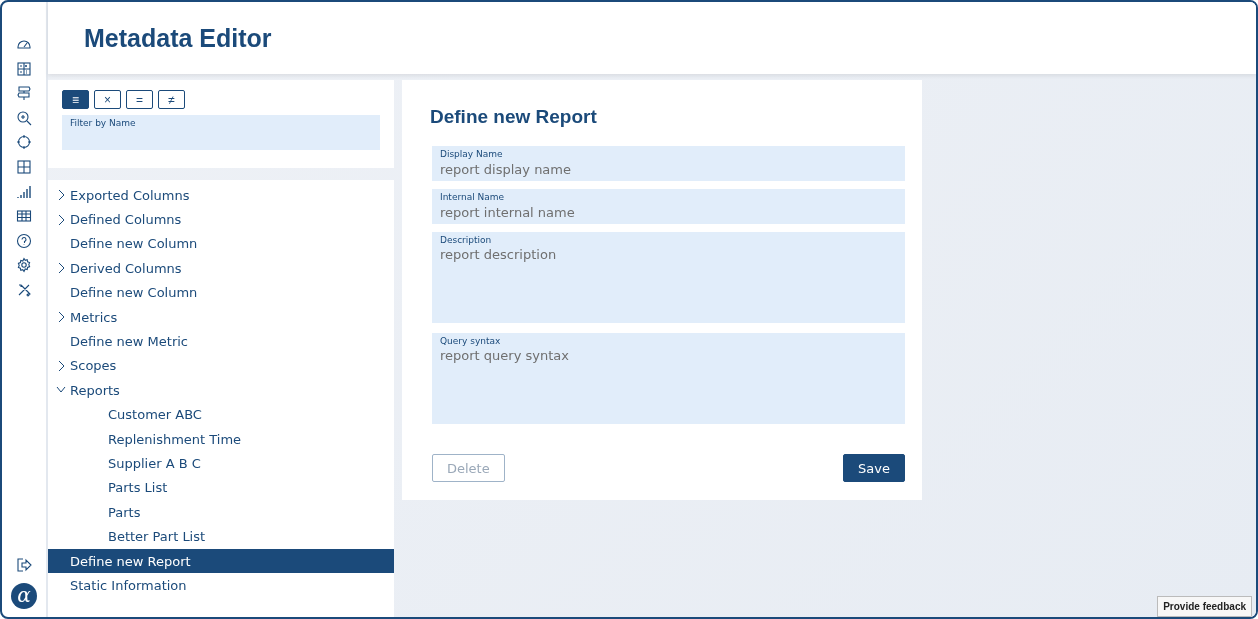 The width and height of the screenshot is (1258, 619). I want to click on field-label: Description, so click(466, 240).